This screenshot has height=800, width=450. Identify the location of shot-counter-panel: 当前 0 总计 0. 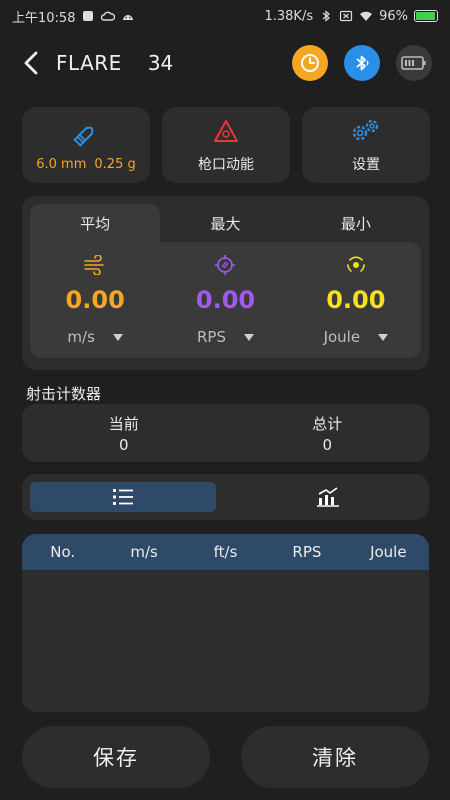
(225, 433).